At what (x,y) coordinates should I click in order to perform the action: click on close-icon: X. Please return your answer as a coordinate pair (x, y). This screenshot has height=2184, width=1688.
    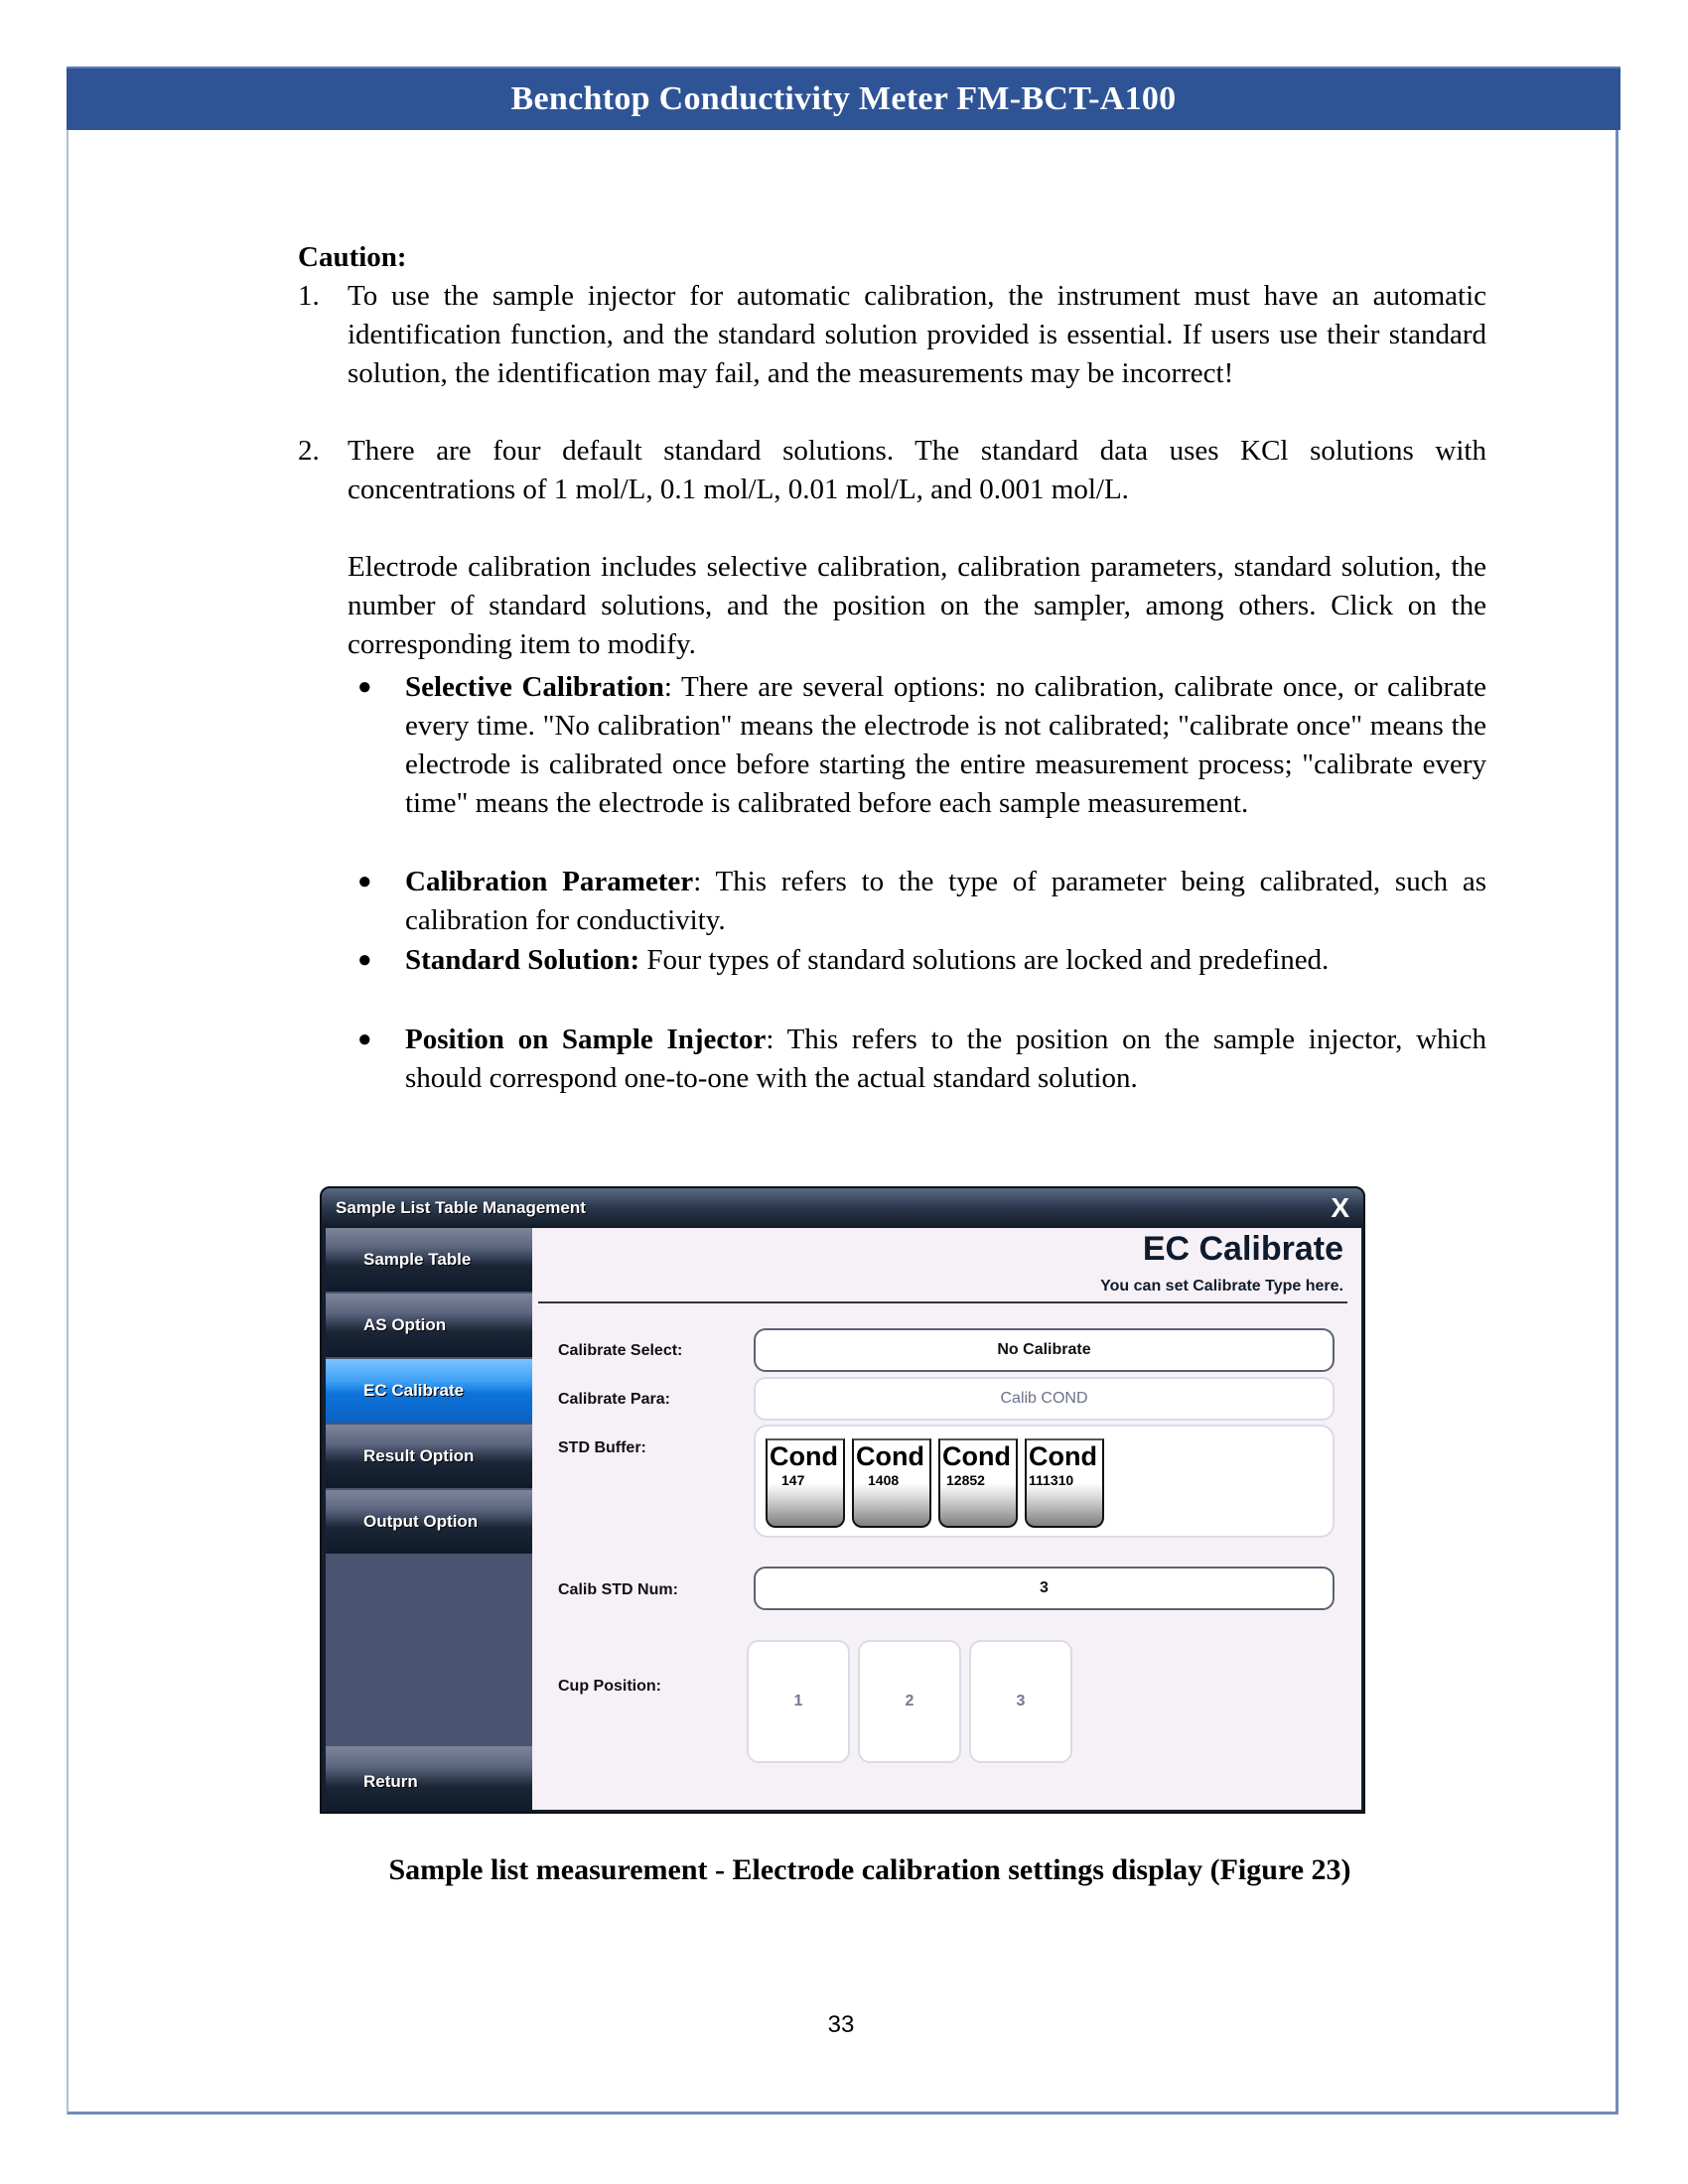
    Looking at the image, I should click on (1340, 1208).